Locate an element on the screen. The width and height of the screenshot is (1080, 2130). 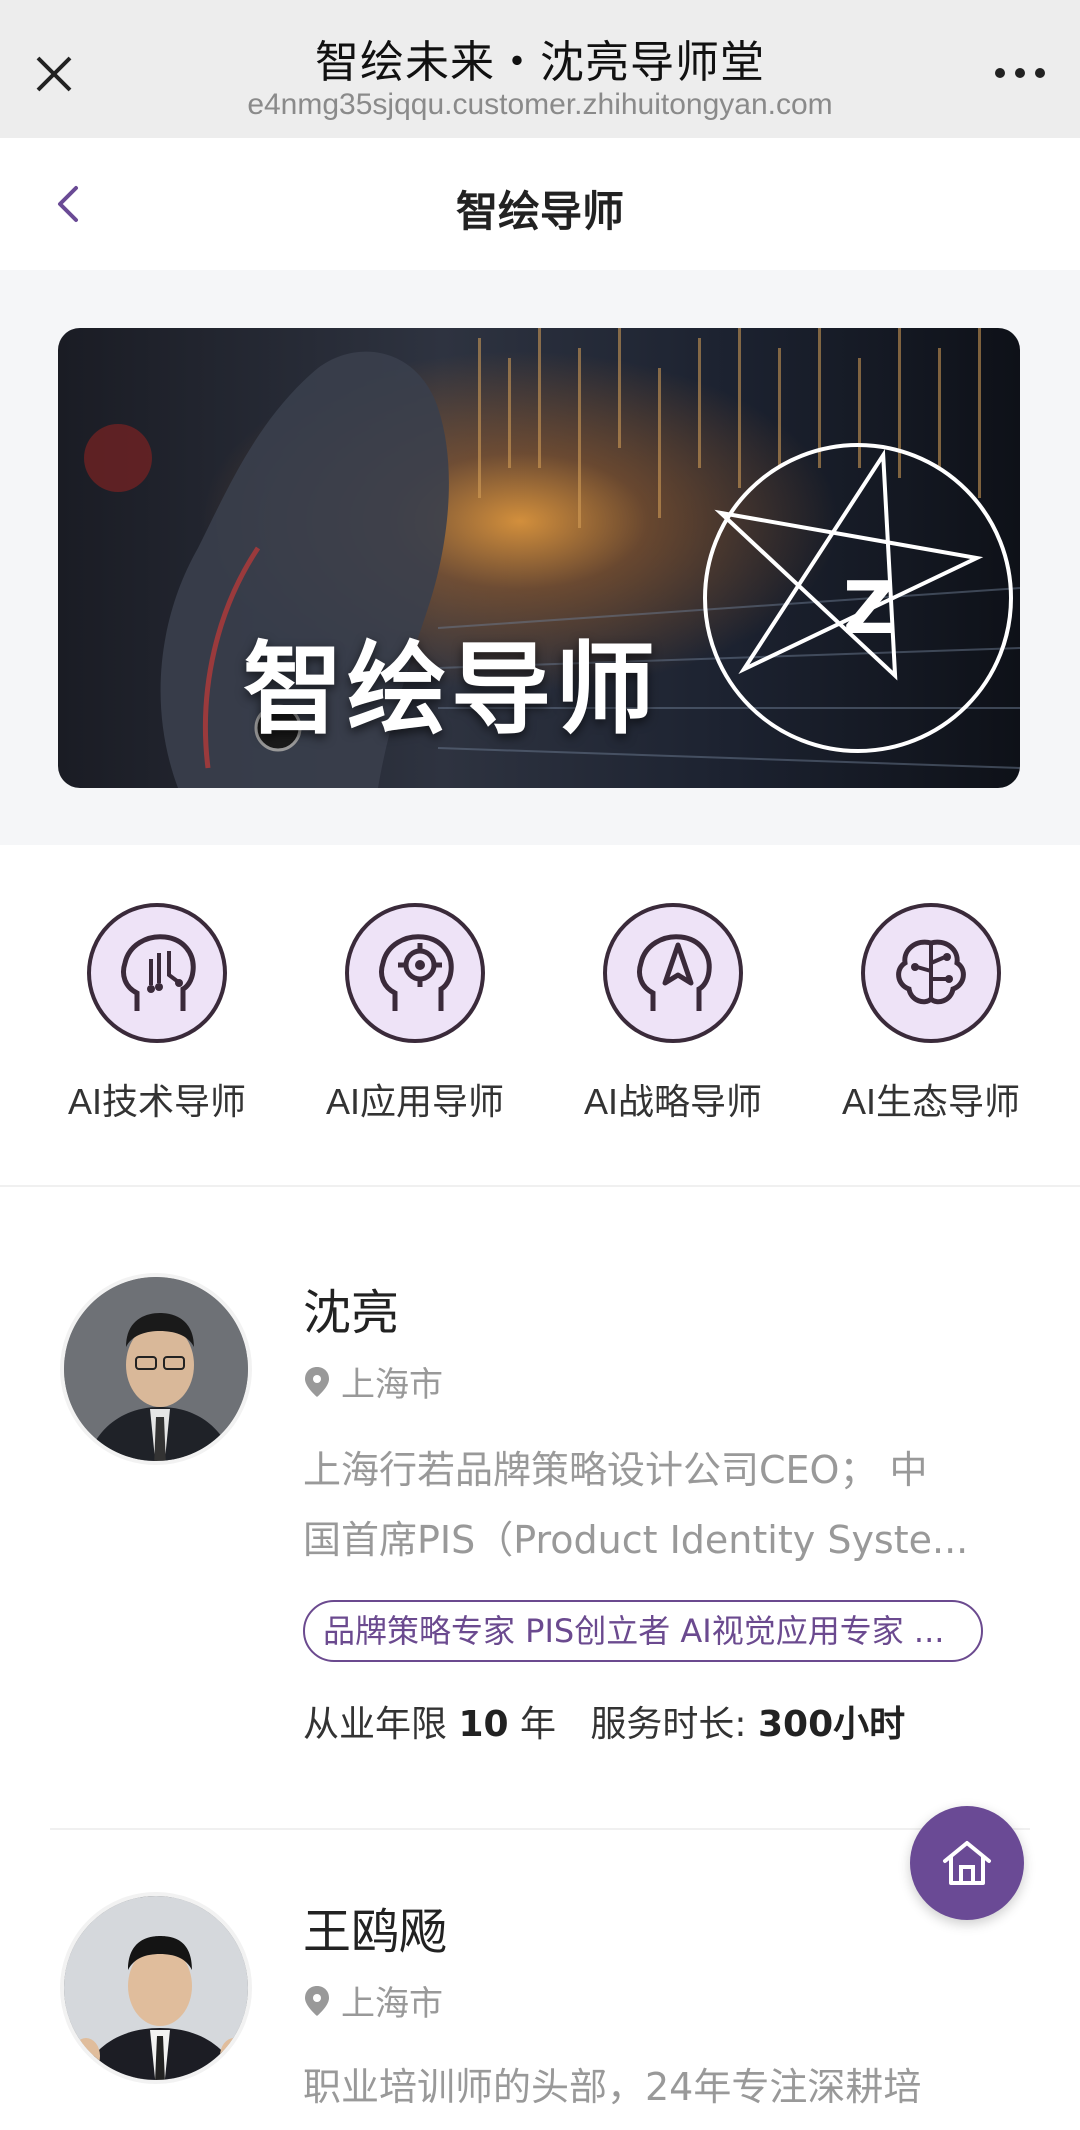
home-button is located at coordinates (967, 1863).